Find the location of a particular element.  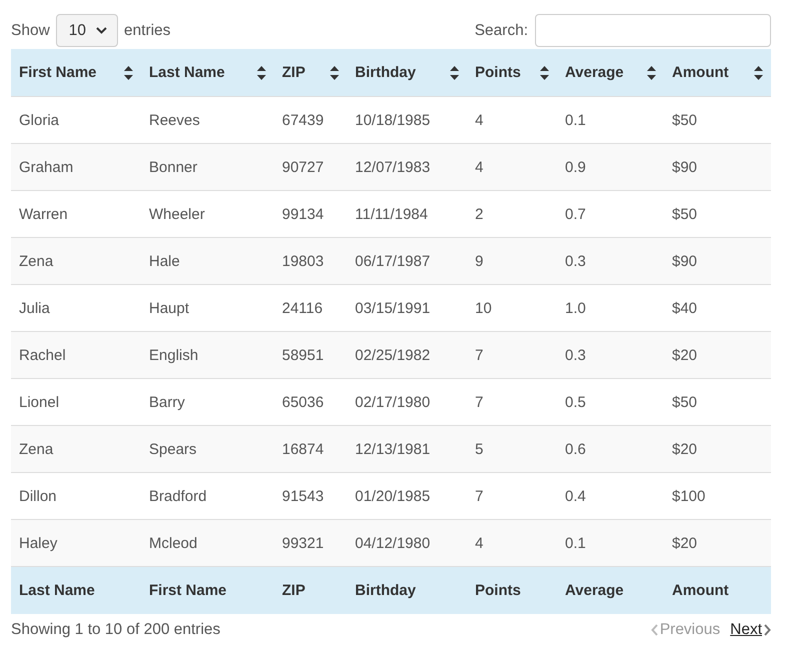

table-cell: Mcleod is located at coordinates (207, 543).